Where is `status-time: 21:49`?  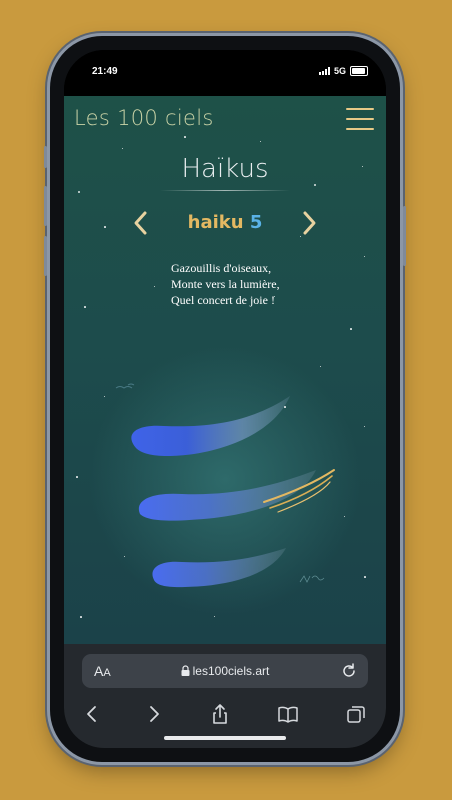 status-time: 21:49 is located at coordinates (105, 71).